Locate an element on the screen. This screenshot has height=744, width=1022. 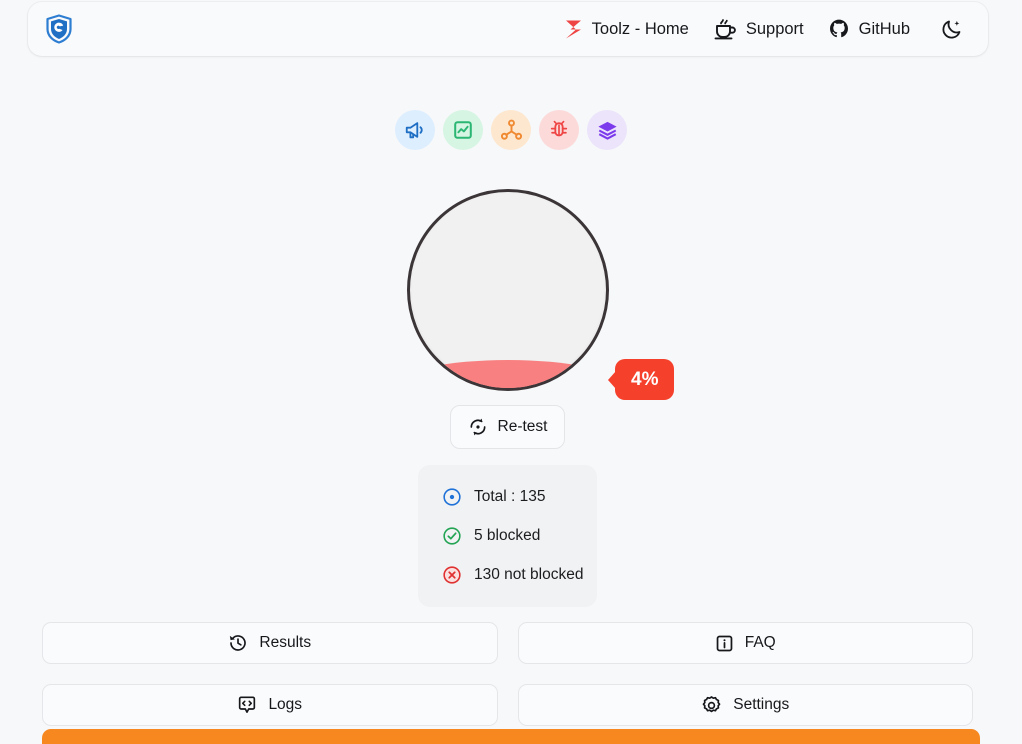
settings-button: Settings is located at coordinates (745, 705).